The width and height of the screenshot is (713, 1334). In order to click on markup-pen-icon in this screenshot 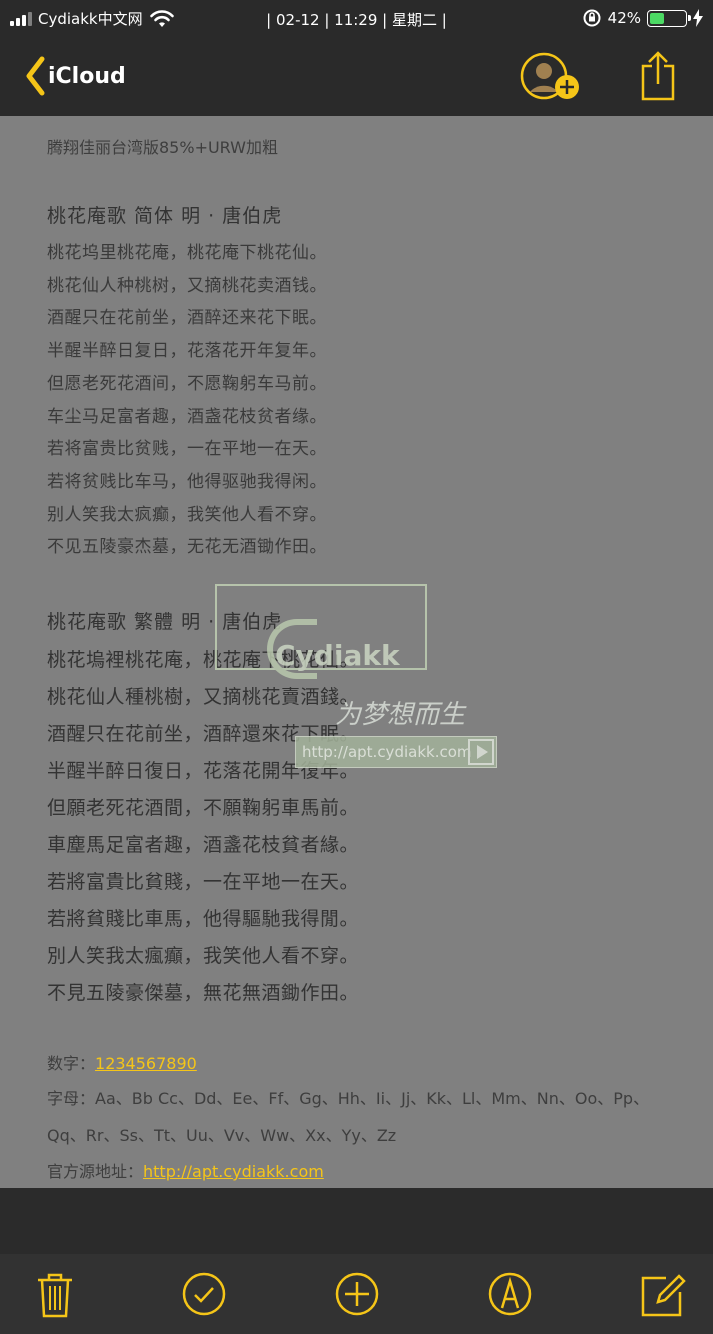, I will do `click(510, 1294)`.